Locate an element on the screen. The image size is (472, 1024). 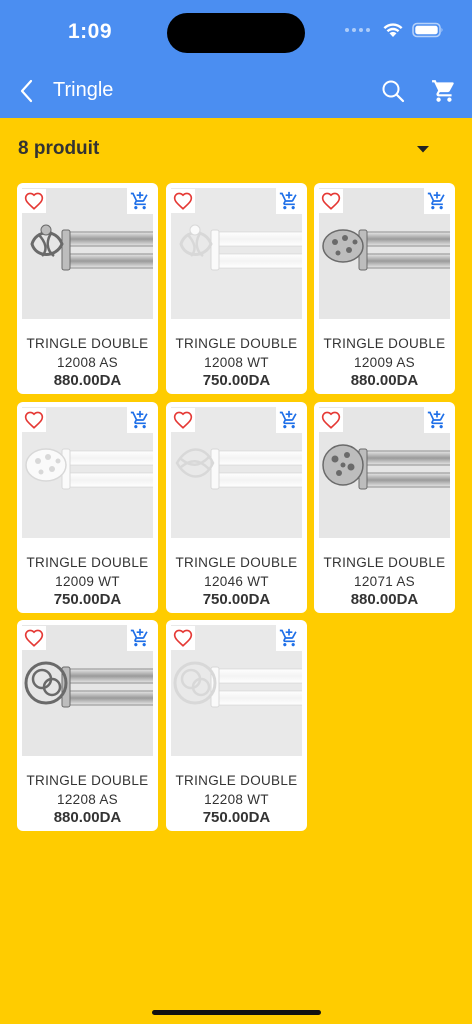
dynamic-island is located at coordinates (236, 33).